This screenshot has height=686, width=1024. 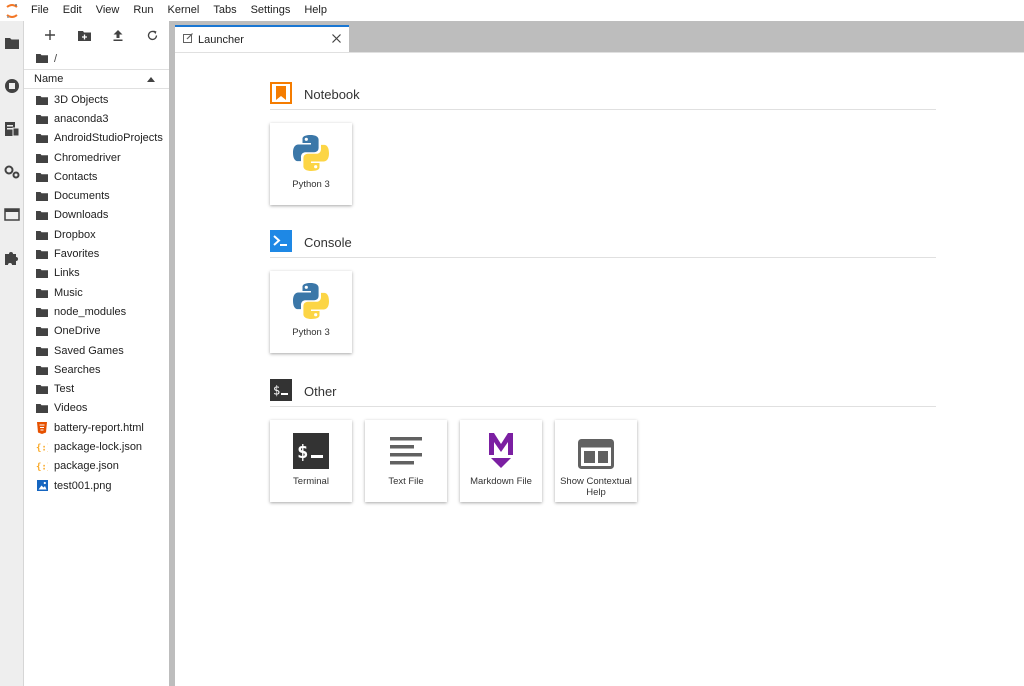 What do you see at coordinates (83, 485) in the screenshot?
I see `file-name: test001.png` at bounding box center [83, 485].